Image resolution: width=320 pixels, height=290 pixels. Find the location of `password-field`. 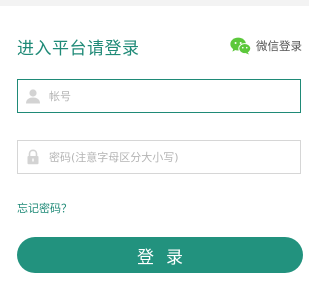

password-field is located at coordinates (159, 157).